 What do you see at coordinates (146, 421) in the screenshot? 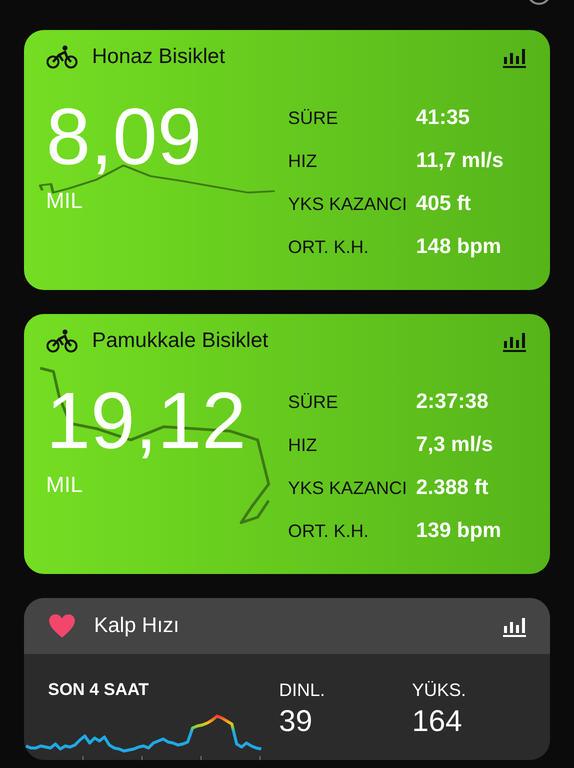
I see `distance-value: 19,12` at bounding box center [146, 421].